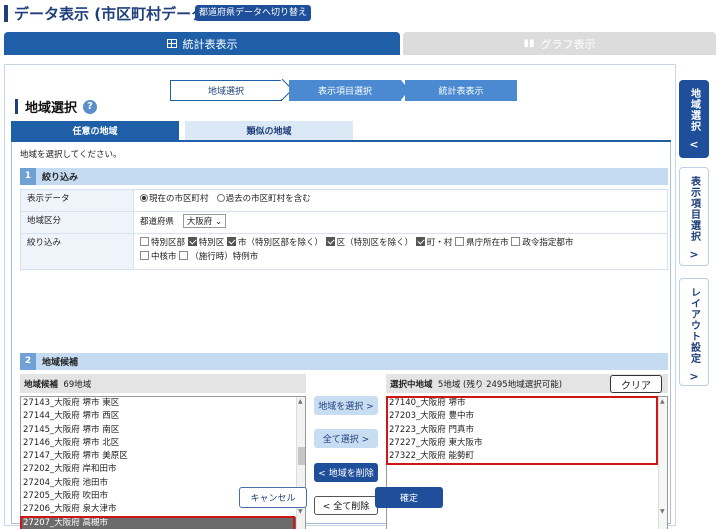 The width and height of the screenshot is (716, 529). What do you see at coordinates (375, 243) in the screenshot?
I see `checkbox-ward-label: 区（特別区を除く）` at bounding box center [375, 243].